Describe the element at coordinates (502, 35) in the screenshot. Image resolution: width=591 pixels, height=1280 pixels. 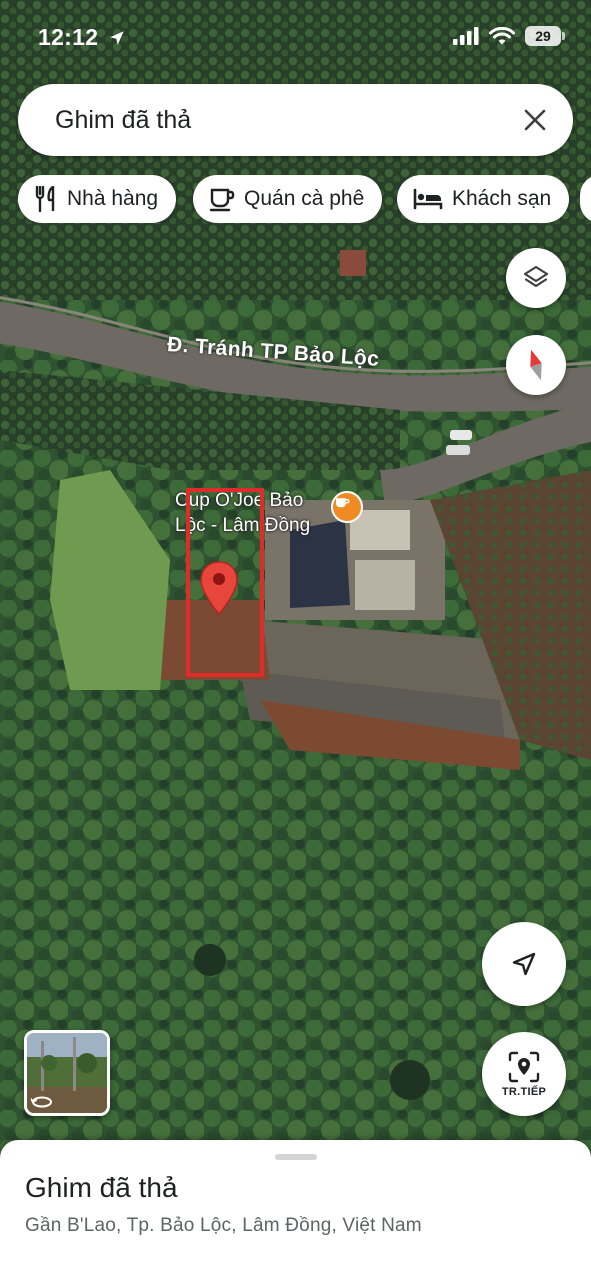
I see `wifi-icon` at that location.